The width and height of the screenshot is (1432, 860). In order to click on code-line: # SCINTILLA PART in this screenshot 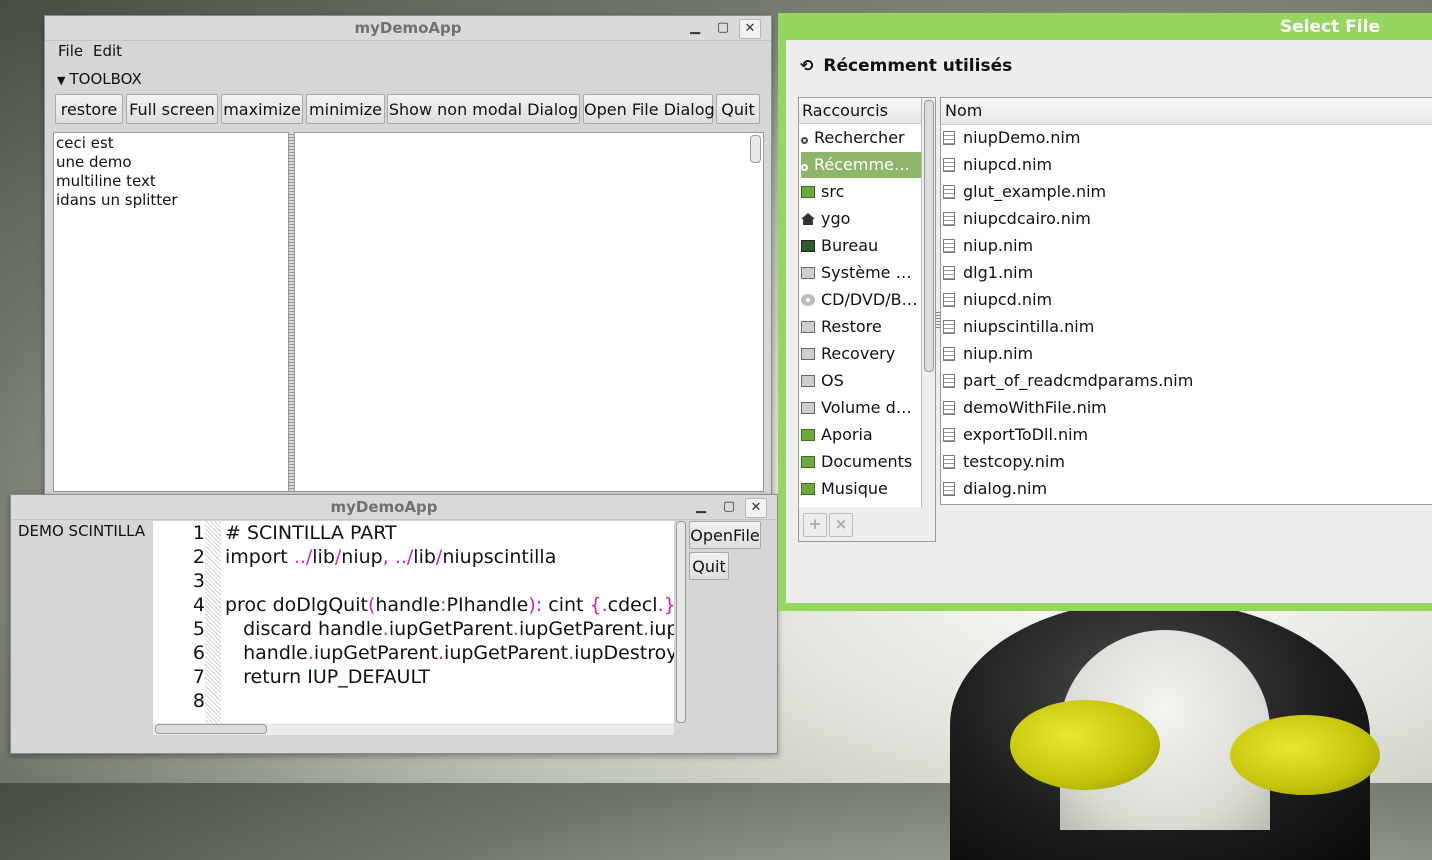, I will do `click(311, 533)`.